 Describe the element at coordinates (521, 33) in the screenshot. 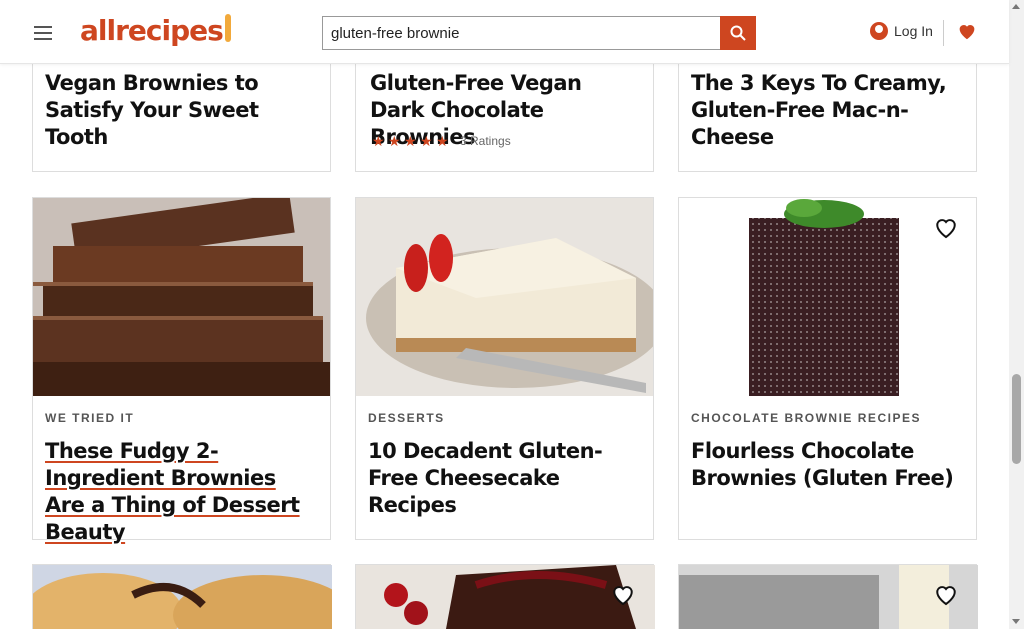

I see `search-input` at that location.